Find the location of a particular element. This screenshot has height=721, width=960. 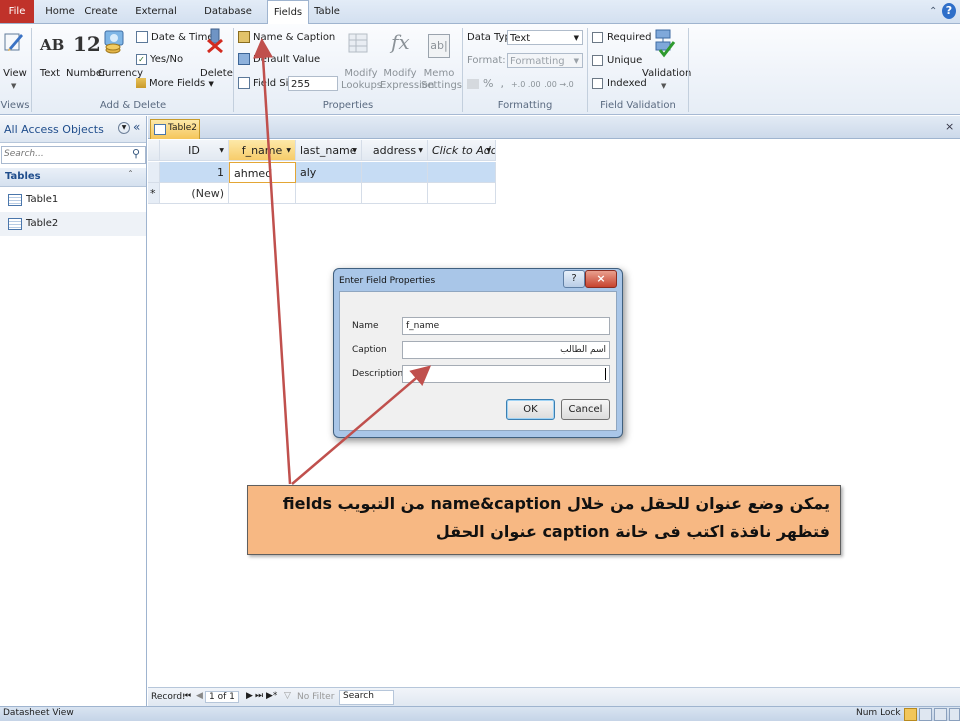

annotation-arrows is located at coordinates (342, 261).